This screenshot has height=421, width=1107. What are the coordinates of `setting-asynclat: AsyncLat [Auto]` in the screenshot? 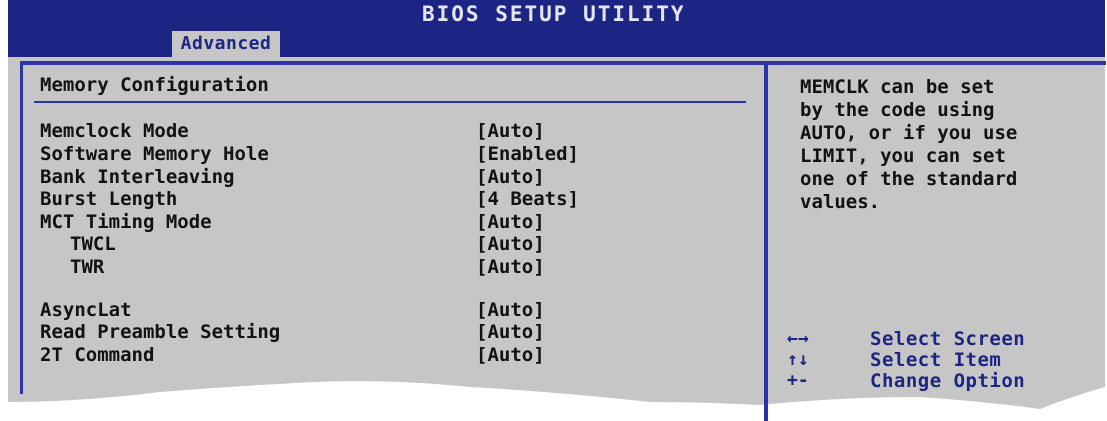 It's located at (390, 310).